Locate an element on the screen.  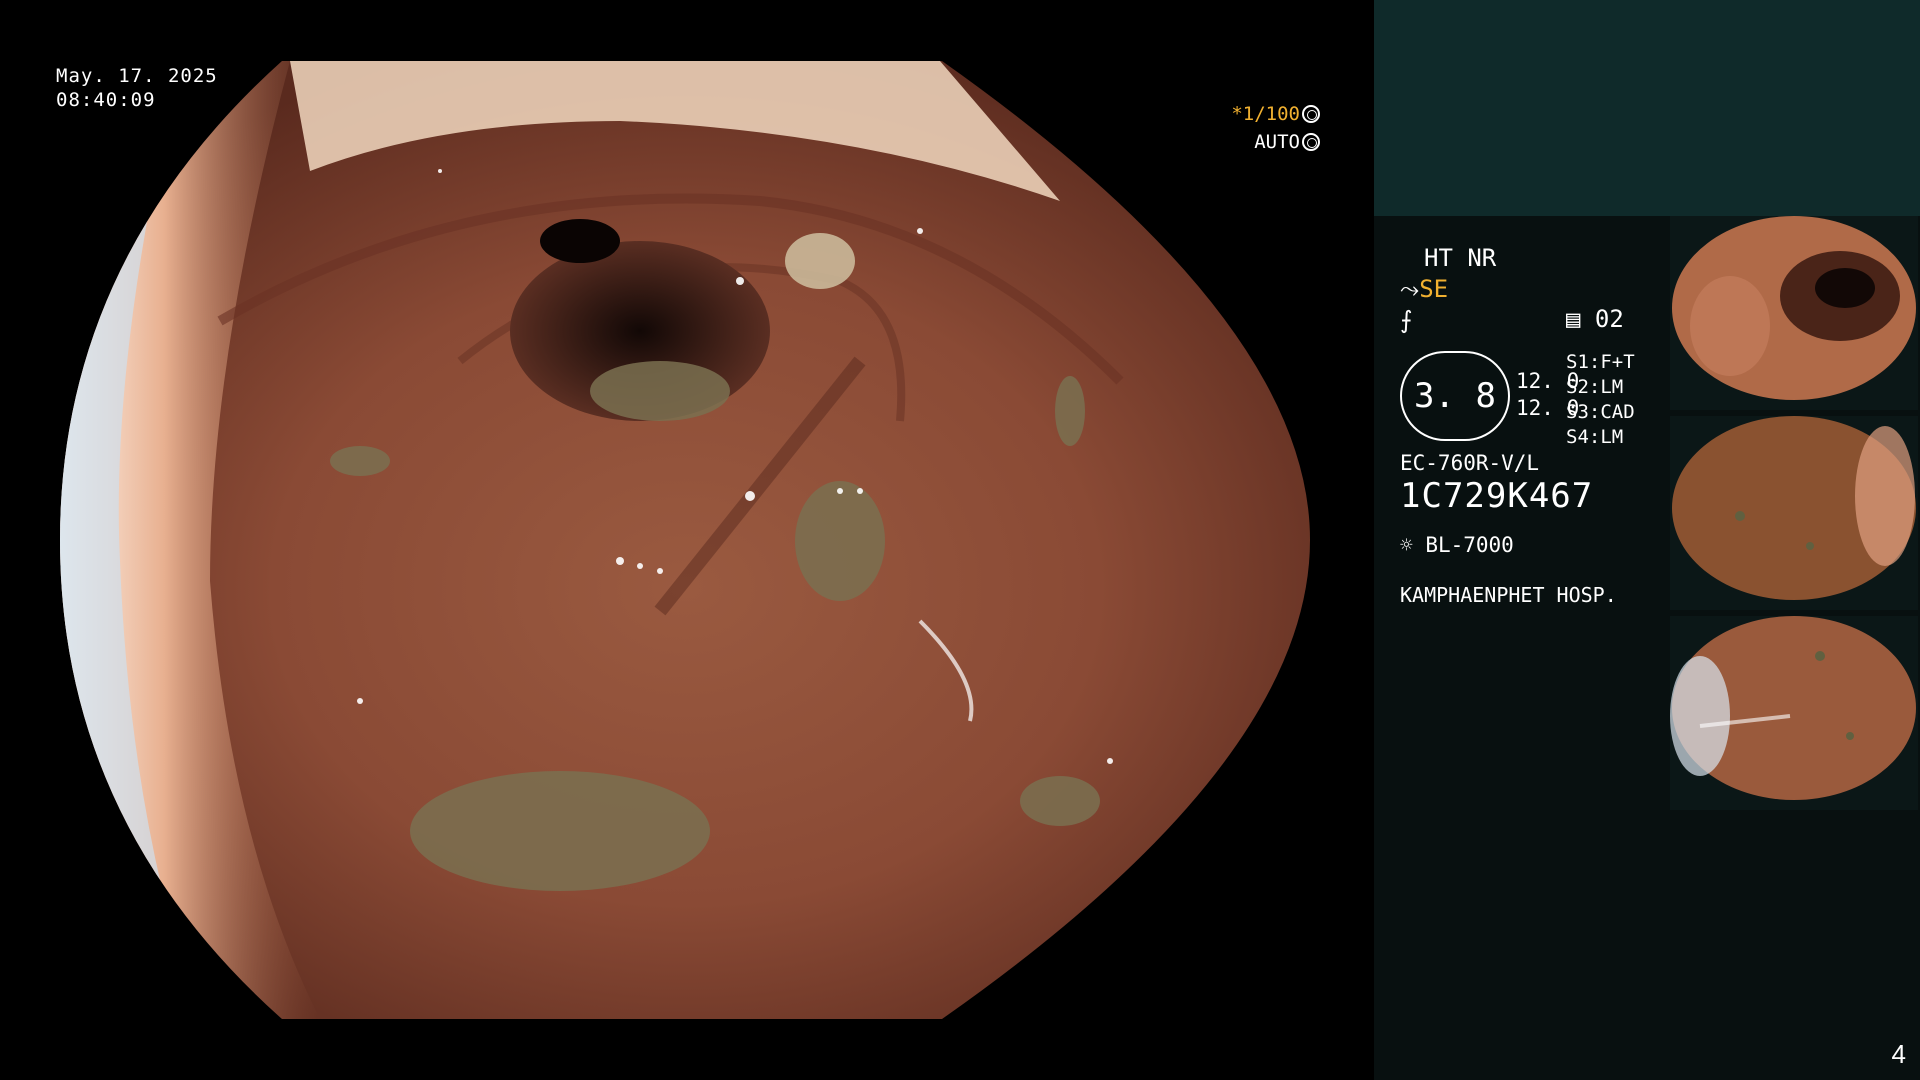
filter-icon: ⨍ is located at coordinates (1406, 320).